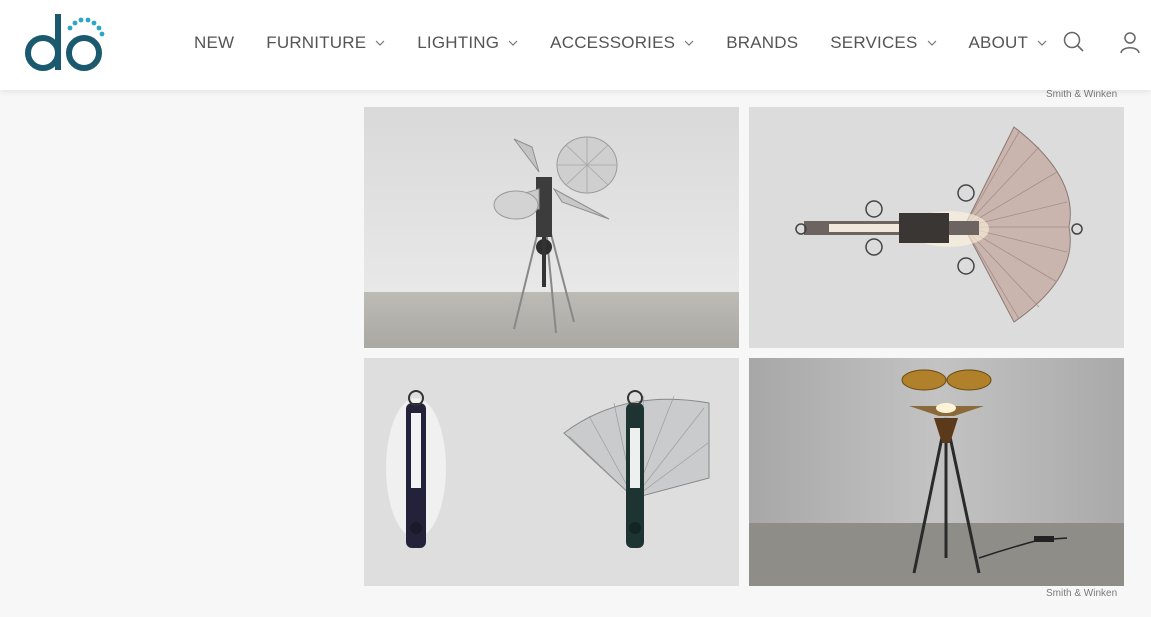  I want to click on brand-logo, so click(67, 45).